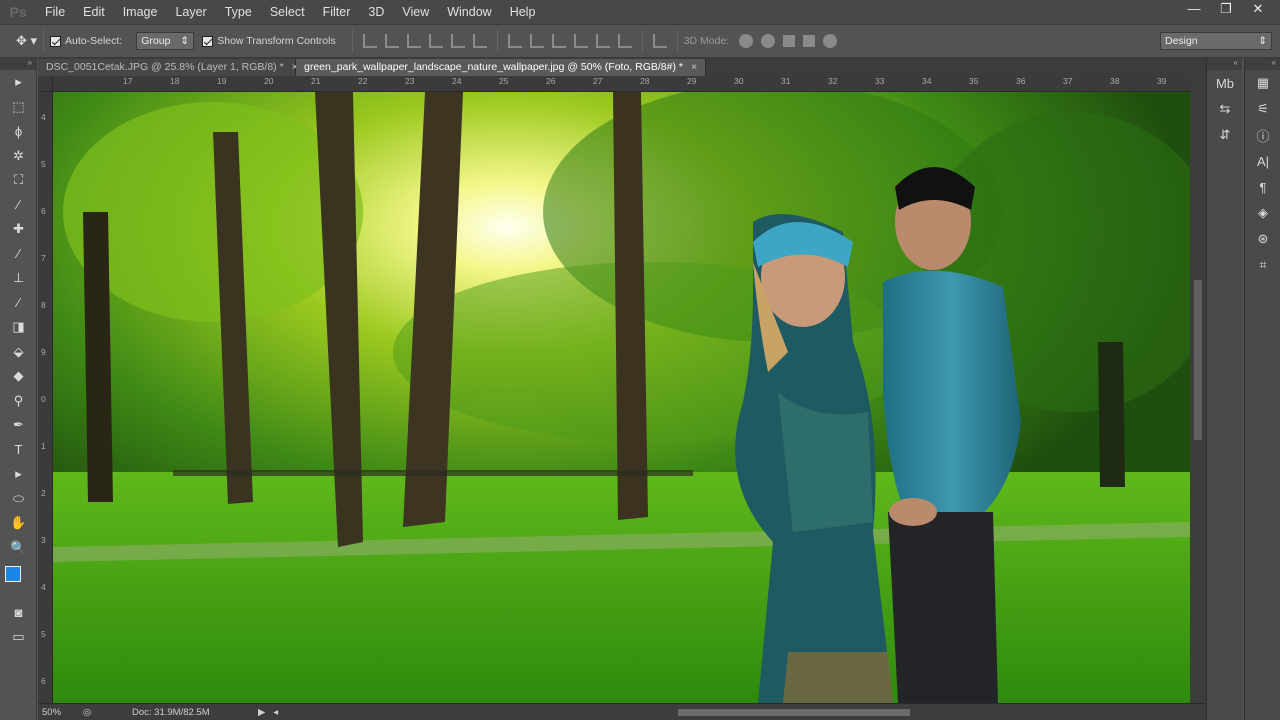  What do you see at coordinates (18, 303) in the screenshot?
I see `history-brush-tool-icon: ⁄` at bounding box center [18, 303].